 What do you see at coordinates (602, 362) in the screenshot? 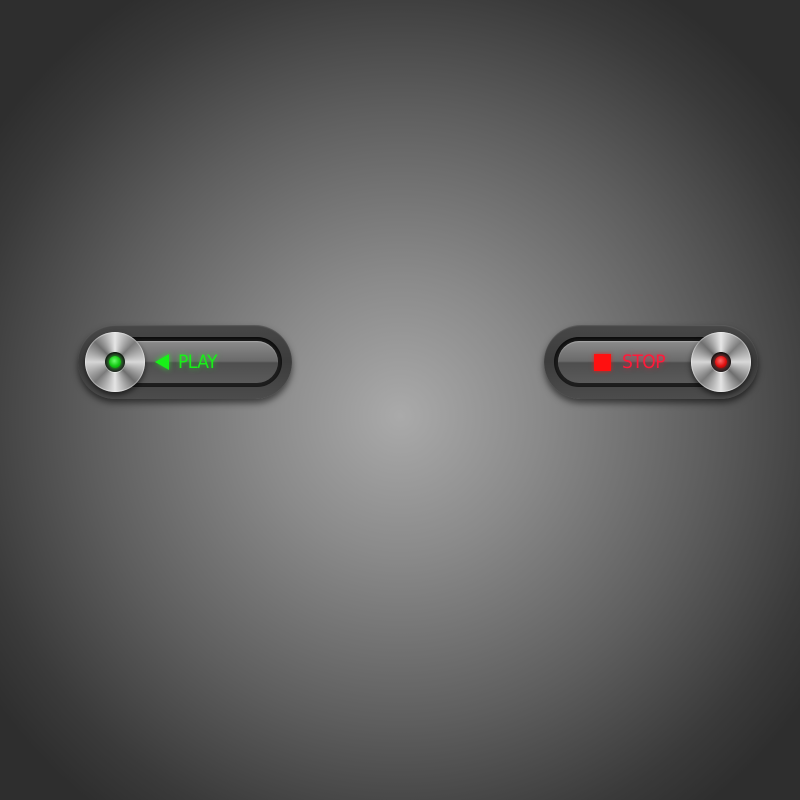
I see `stop-square-icon` at bounding box center [602, 362].